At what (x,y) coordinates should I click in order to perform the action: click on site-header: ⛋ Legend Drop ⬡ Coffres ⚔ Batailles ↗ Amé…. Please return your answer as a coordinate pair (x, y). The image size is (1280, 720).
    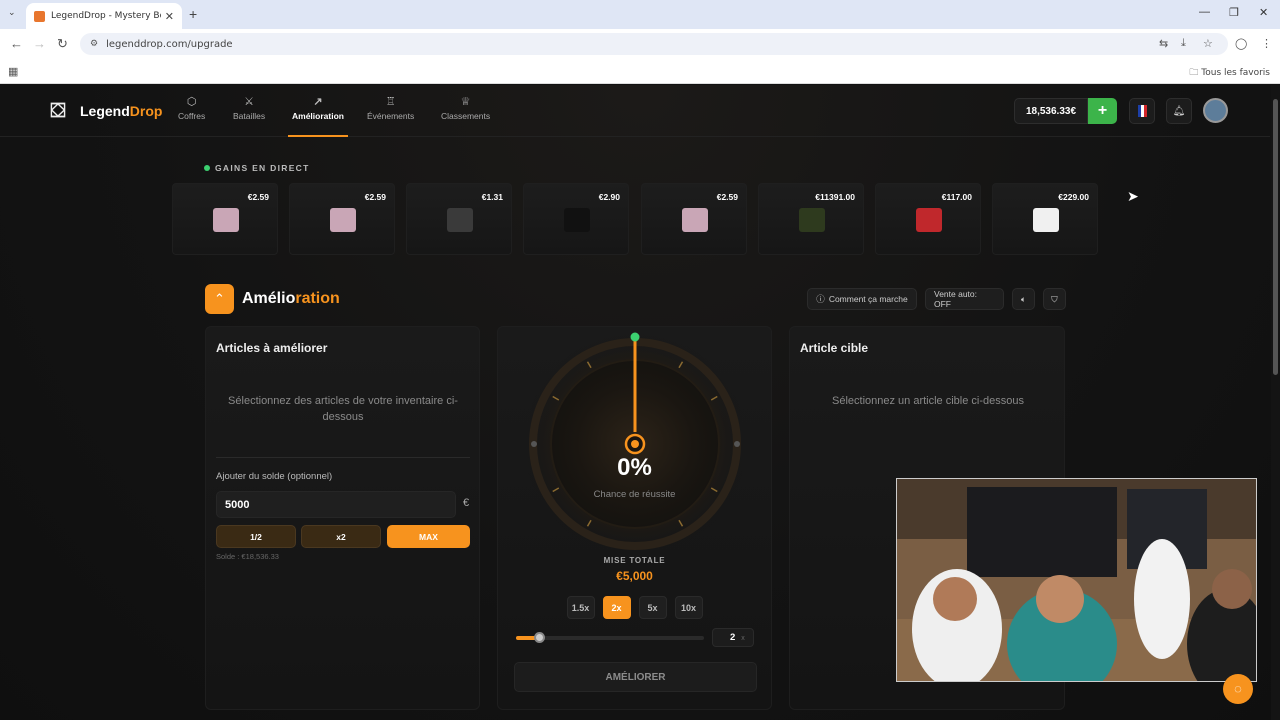
    Looking at the image, I should click on (635, 111).